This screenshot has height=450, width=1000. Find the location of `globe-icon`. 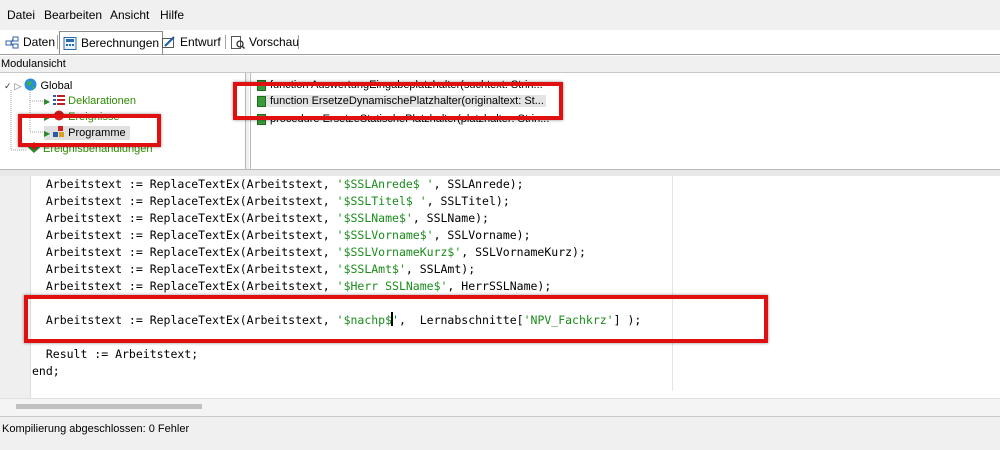

globe-icon is located at coordinates (30, 86).